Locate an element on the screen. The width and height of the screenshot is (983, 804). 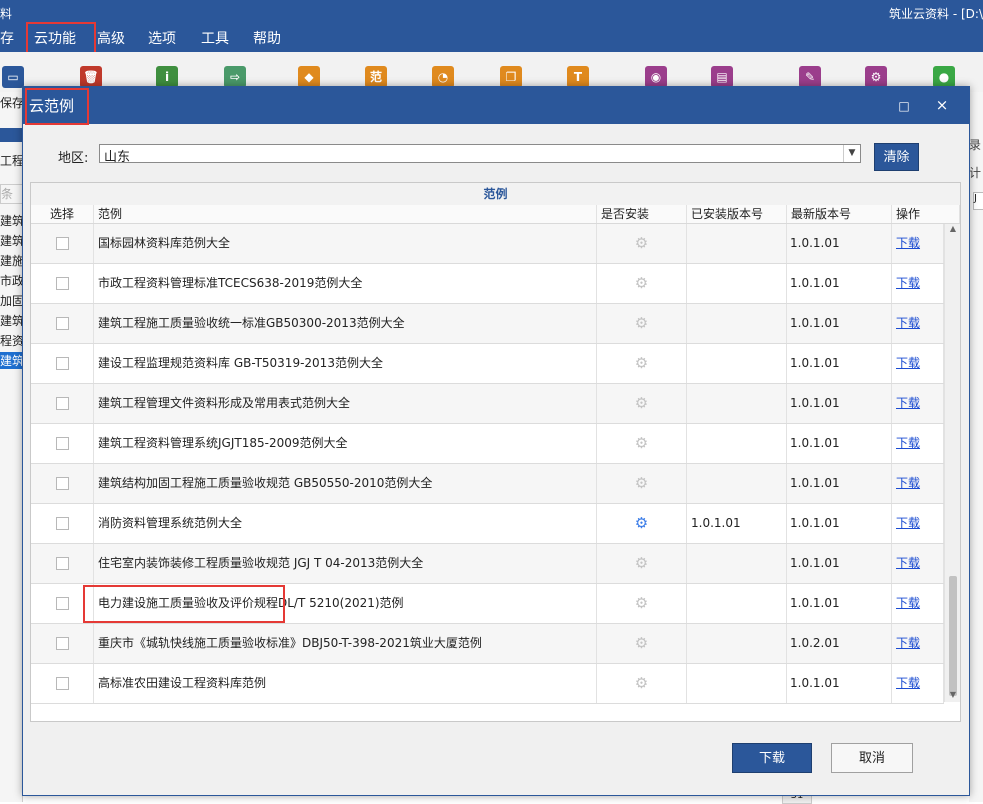
settings-icon: ⚙ is located at coordinates (876, 77).